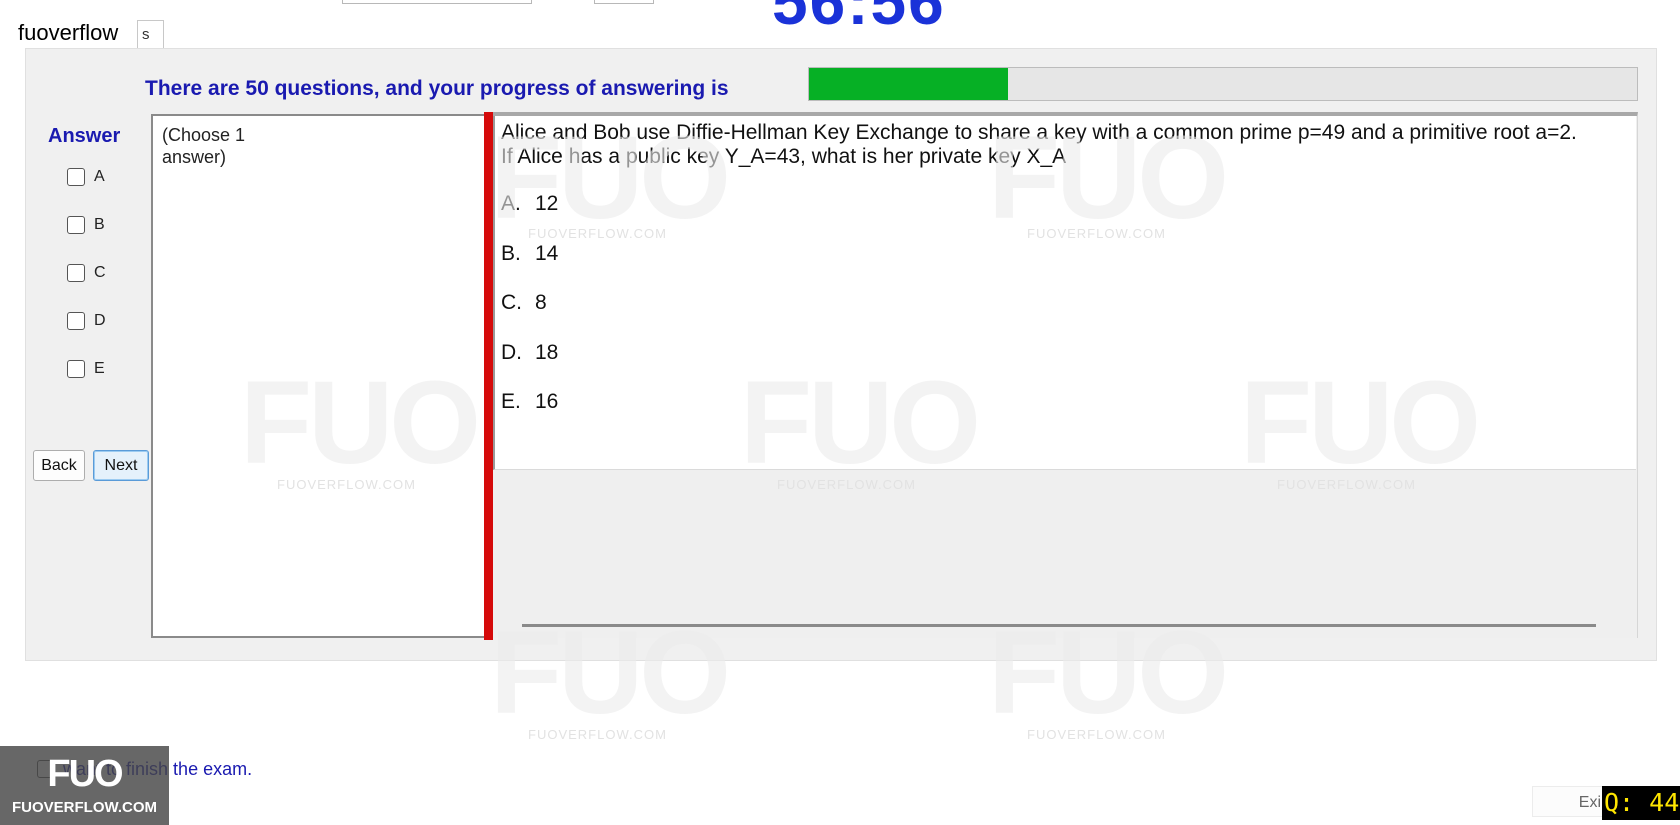 This screenshot has height=825, width=1680. Describe the element at coordinates (86, 321) in the screenshot. I see `answer-option-d: D` at that location.